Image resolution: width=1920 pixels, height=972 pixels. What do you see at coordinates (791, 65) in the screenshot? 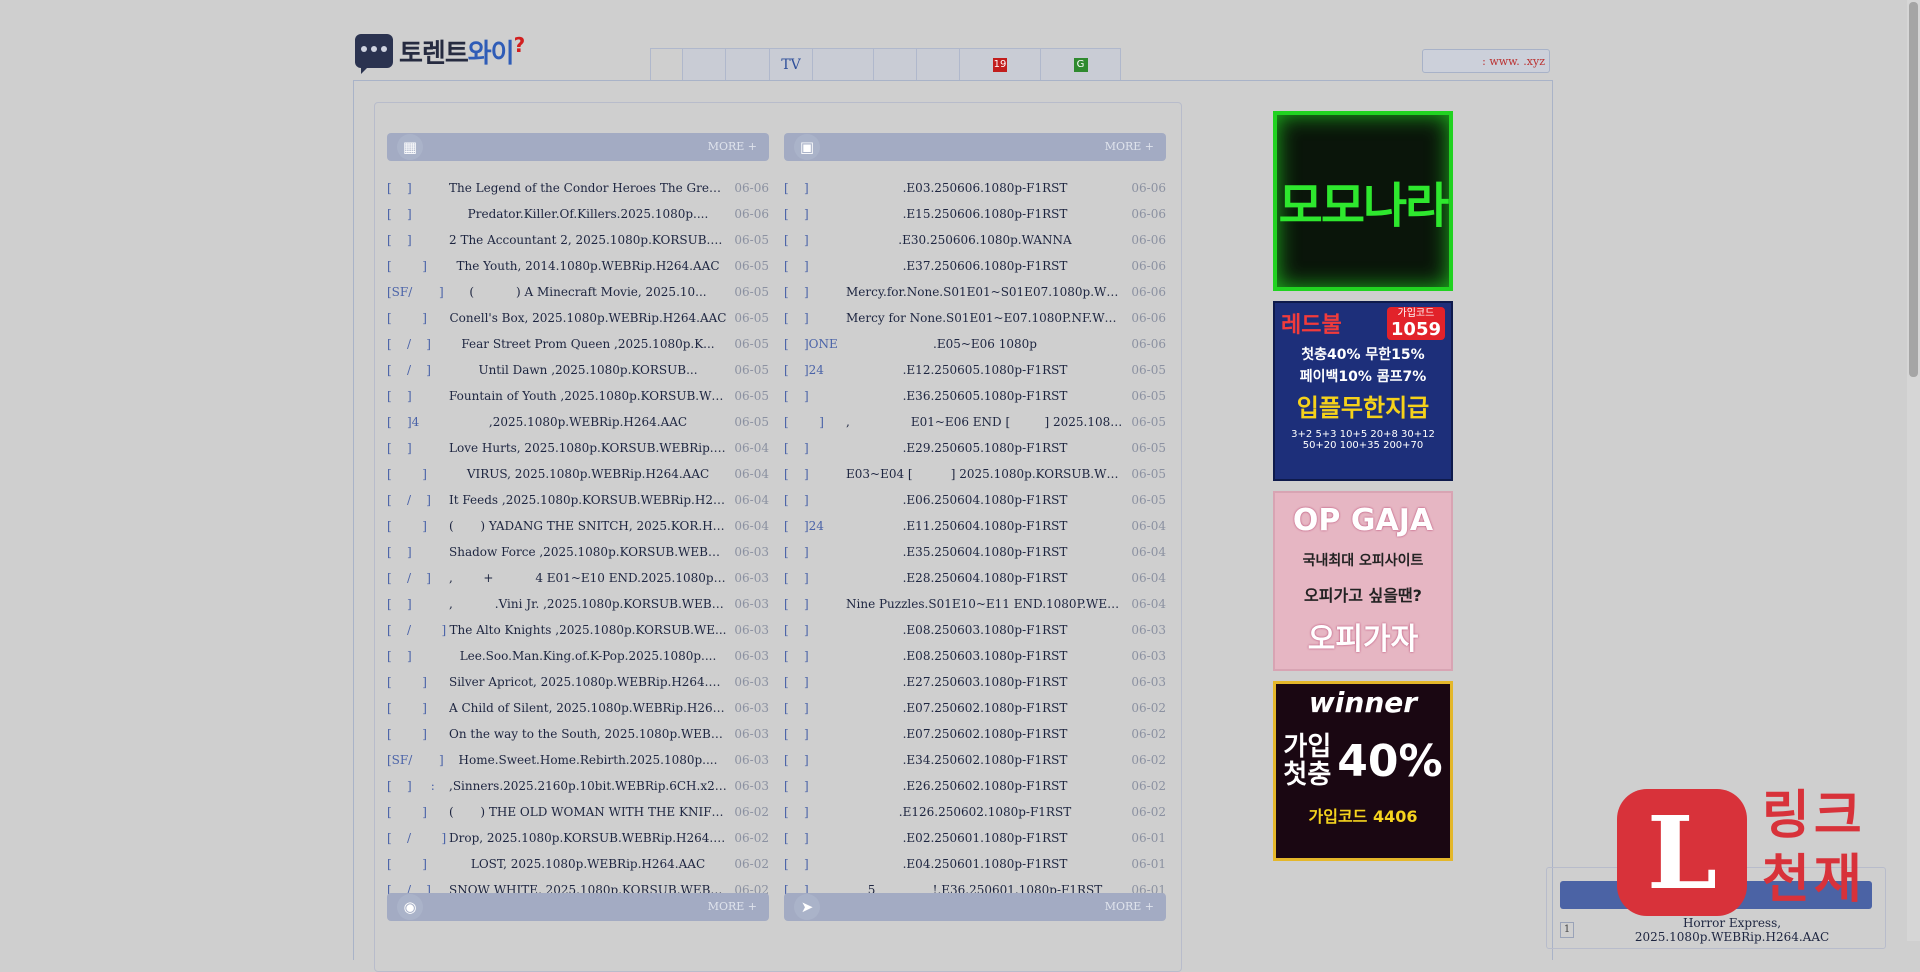
I see `nav-tab-tv: TV` at bounding box center [791, 65].